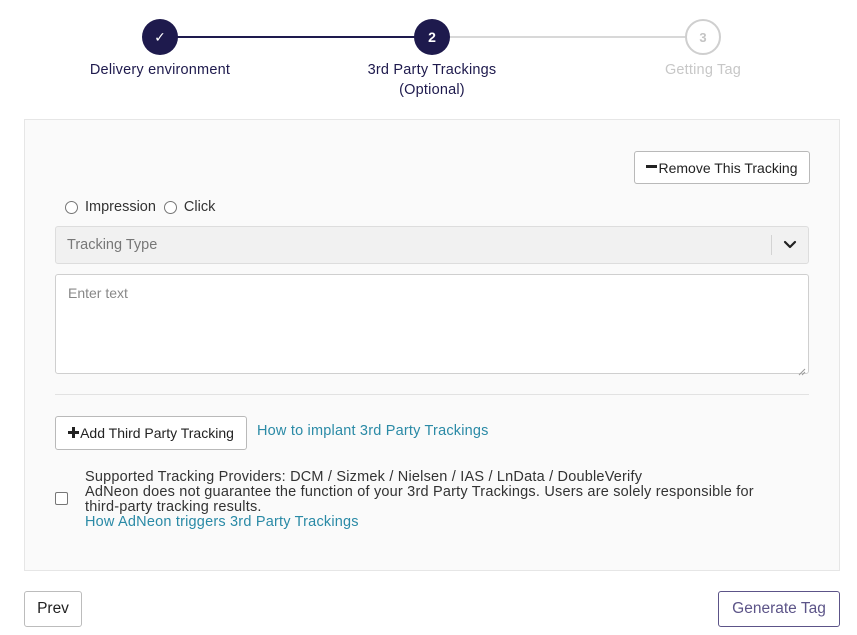 The height and width of the screenshot is (635, 857). What do you see at coordinates (173, 507) in the screenshot?
I see `disclaimer-text-line2: third-party tracking results.` at bounding box center [173, 507].